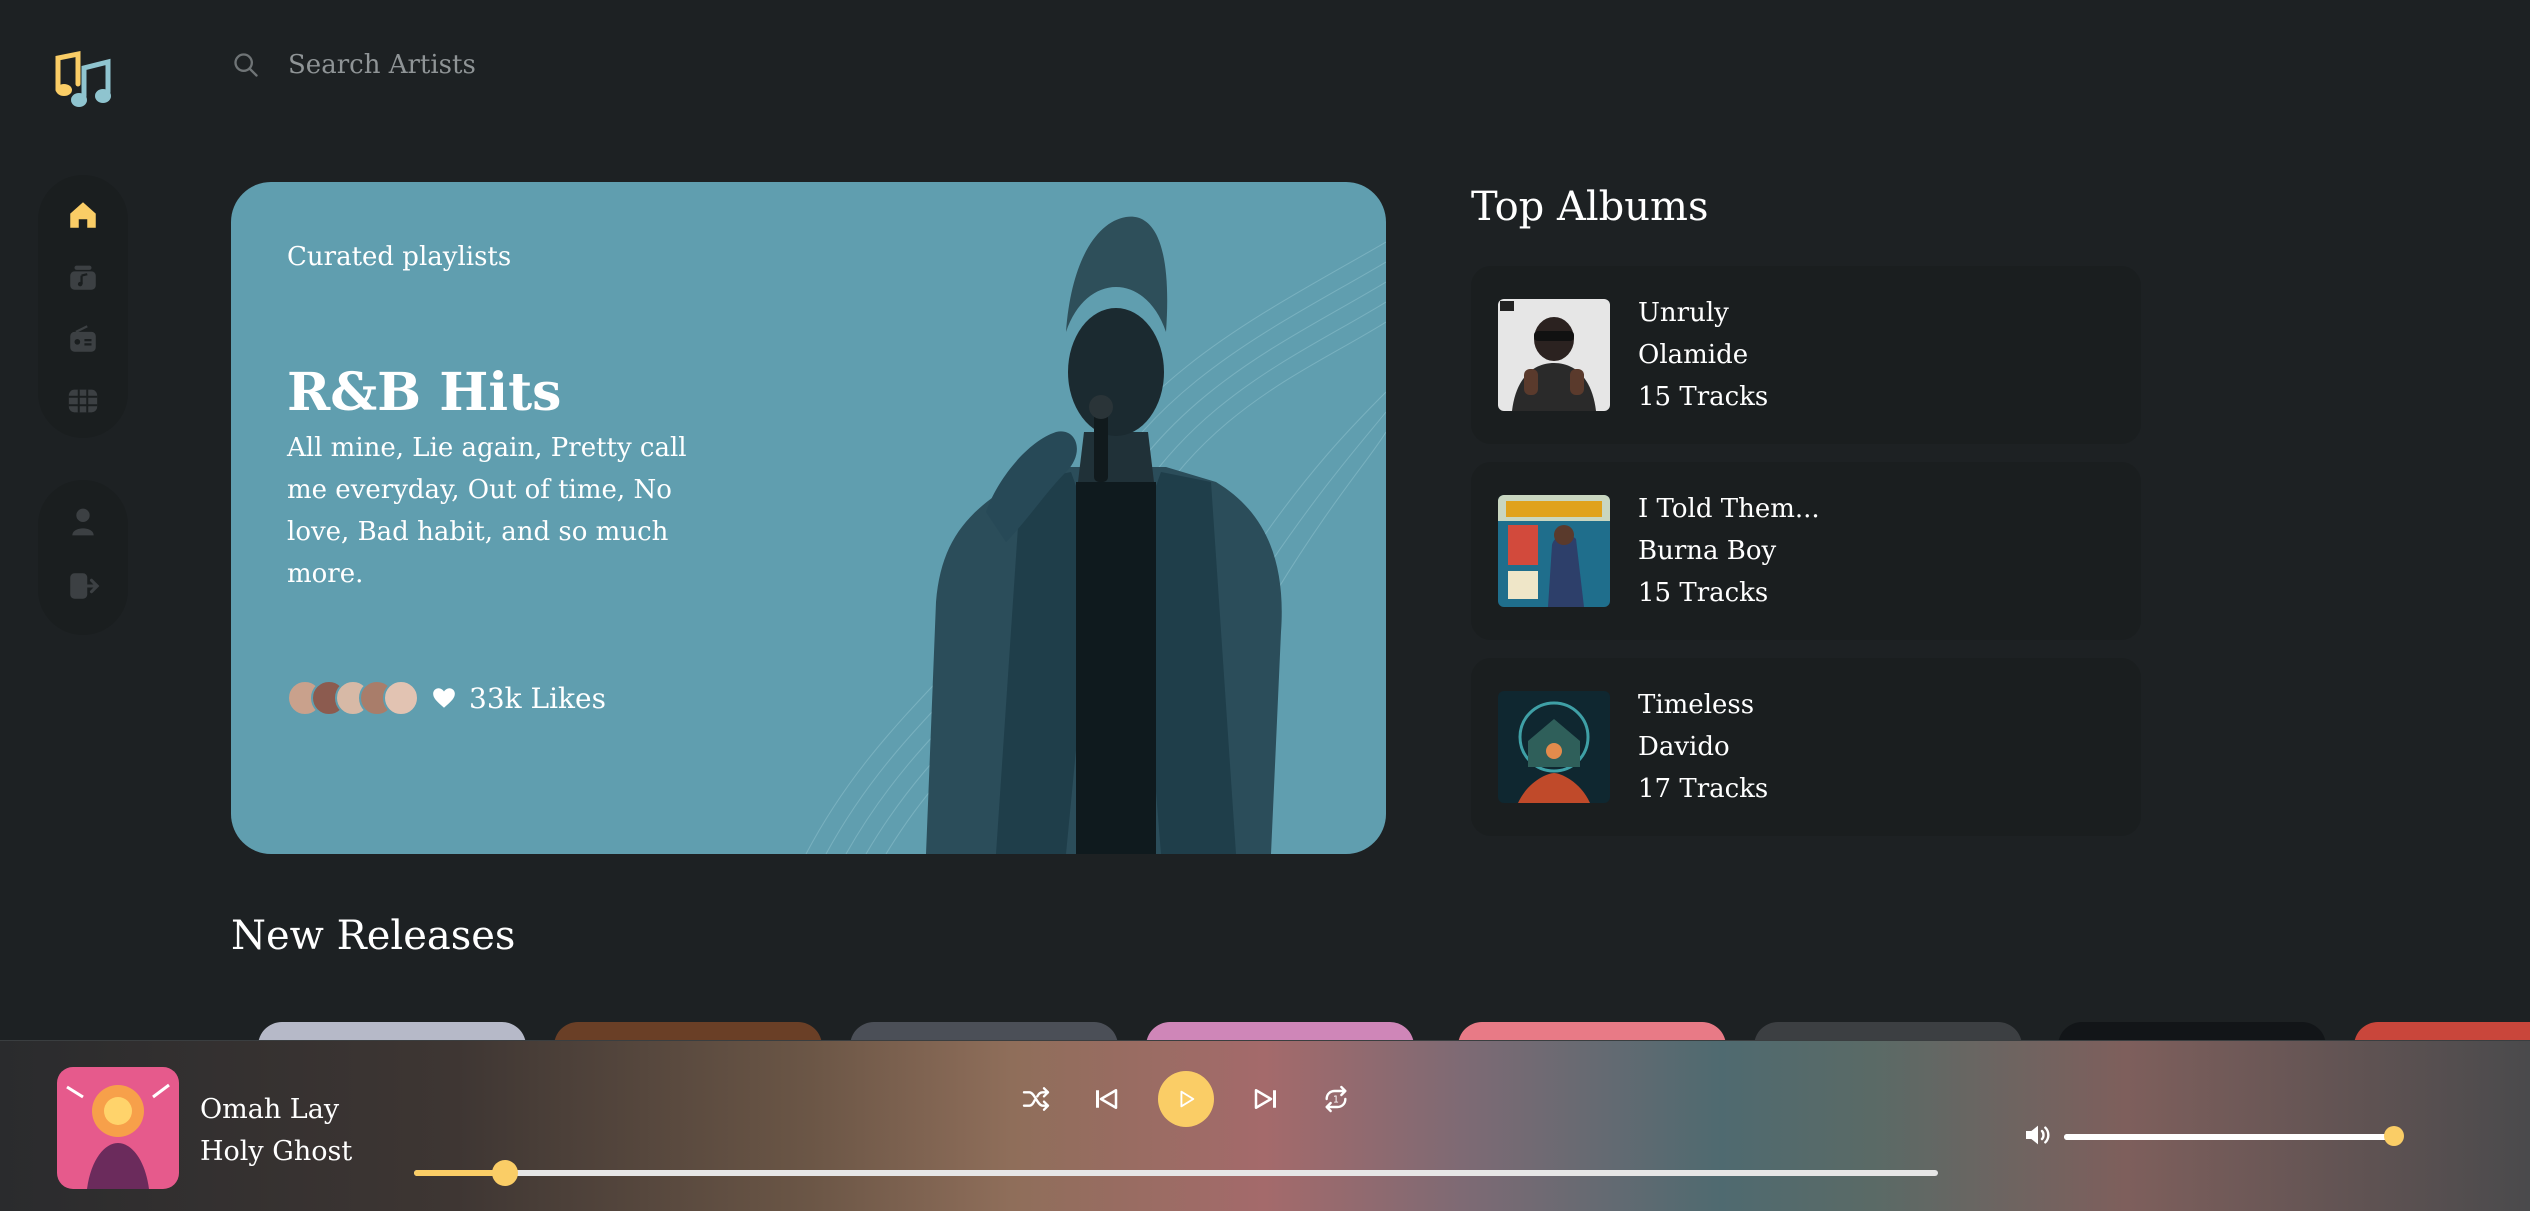  I want to click on videos-icon, so click(83, 401).